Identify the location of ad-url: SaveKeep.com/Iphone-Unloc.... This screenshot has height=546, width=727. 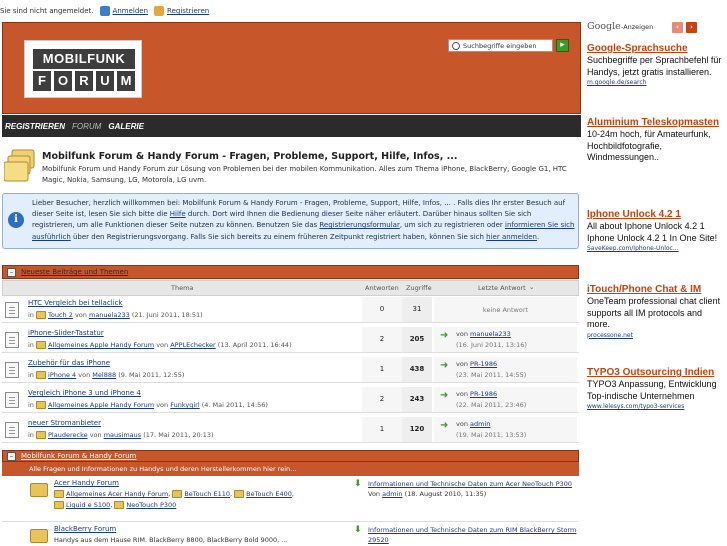
(656, 248).